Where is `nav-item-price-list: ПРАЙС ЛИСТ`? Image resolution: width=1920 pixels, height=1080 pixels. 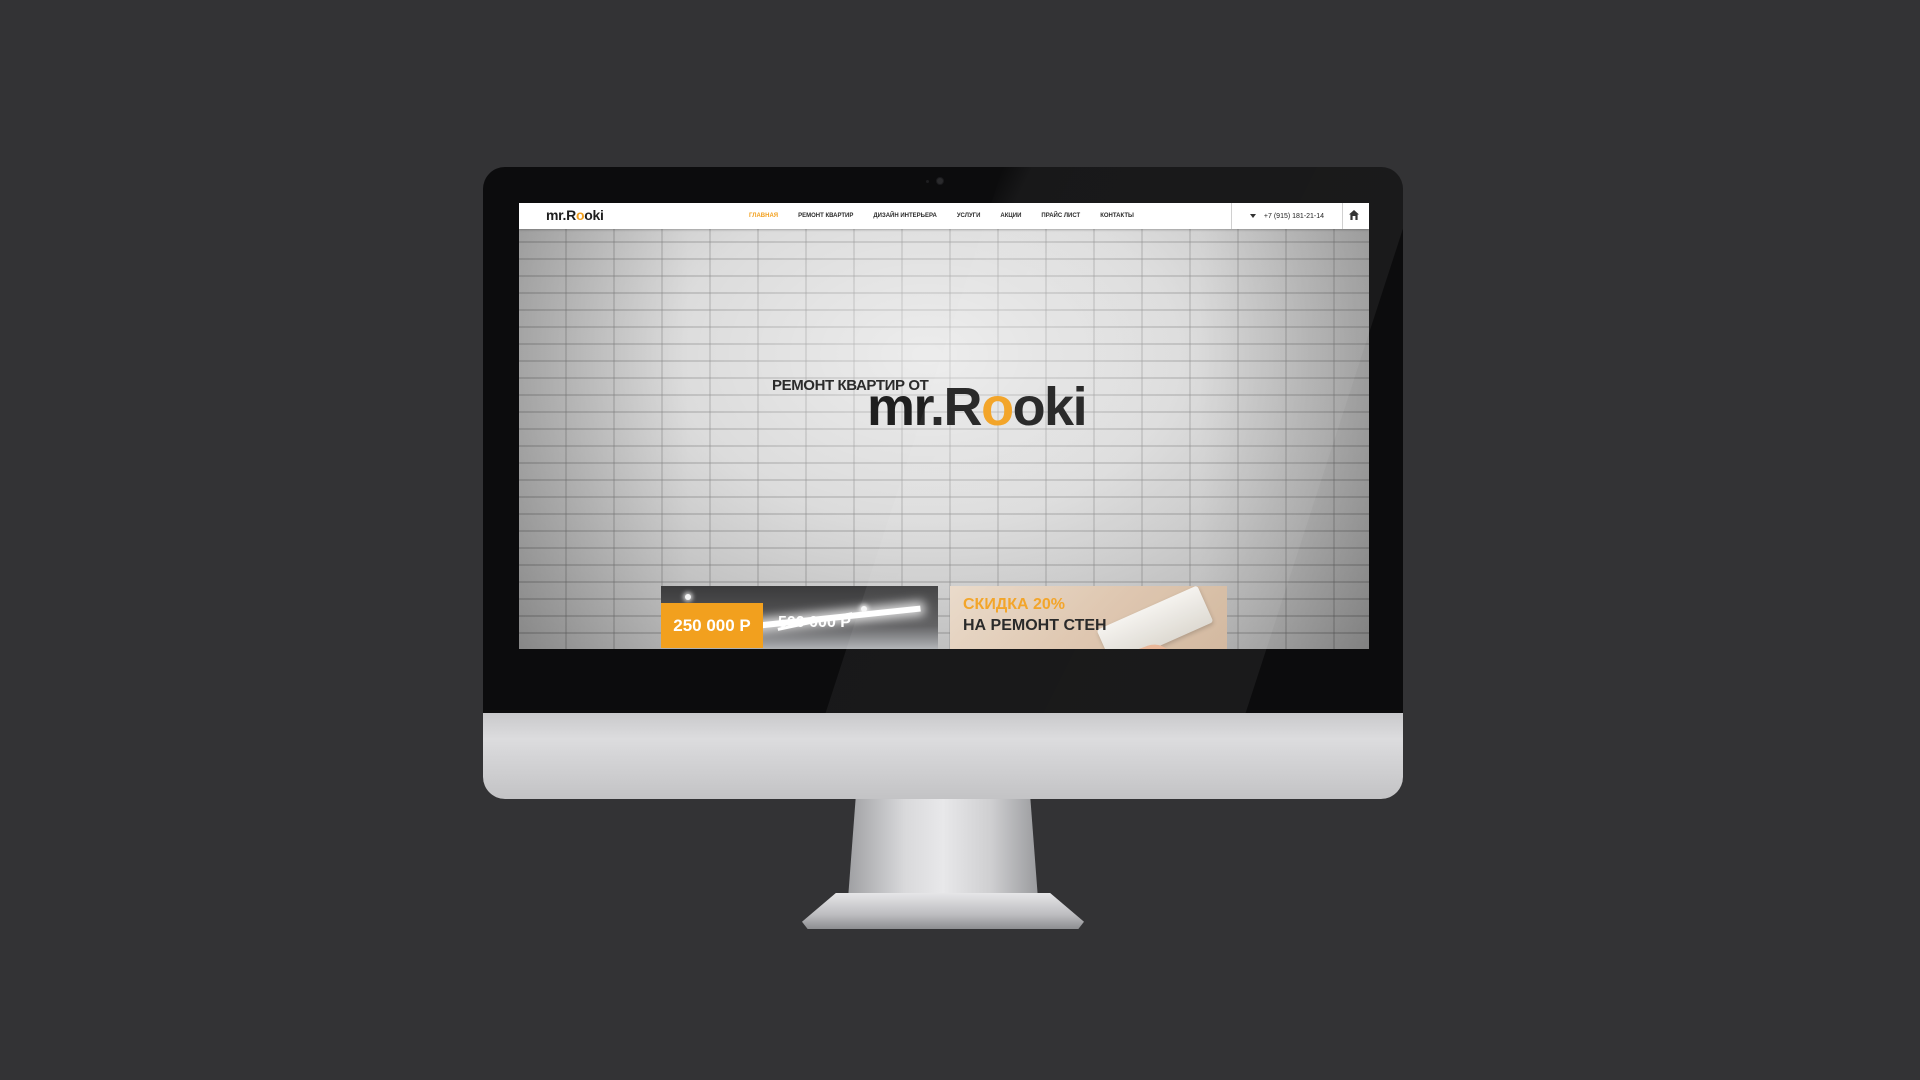
nav-item-price-list: ПРАЙС ЛИСТ is located at coordinates (1060, 216).